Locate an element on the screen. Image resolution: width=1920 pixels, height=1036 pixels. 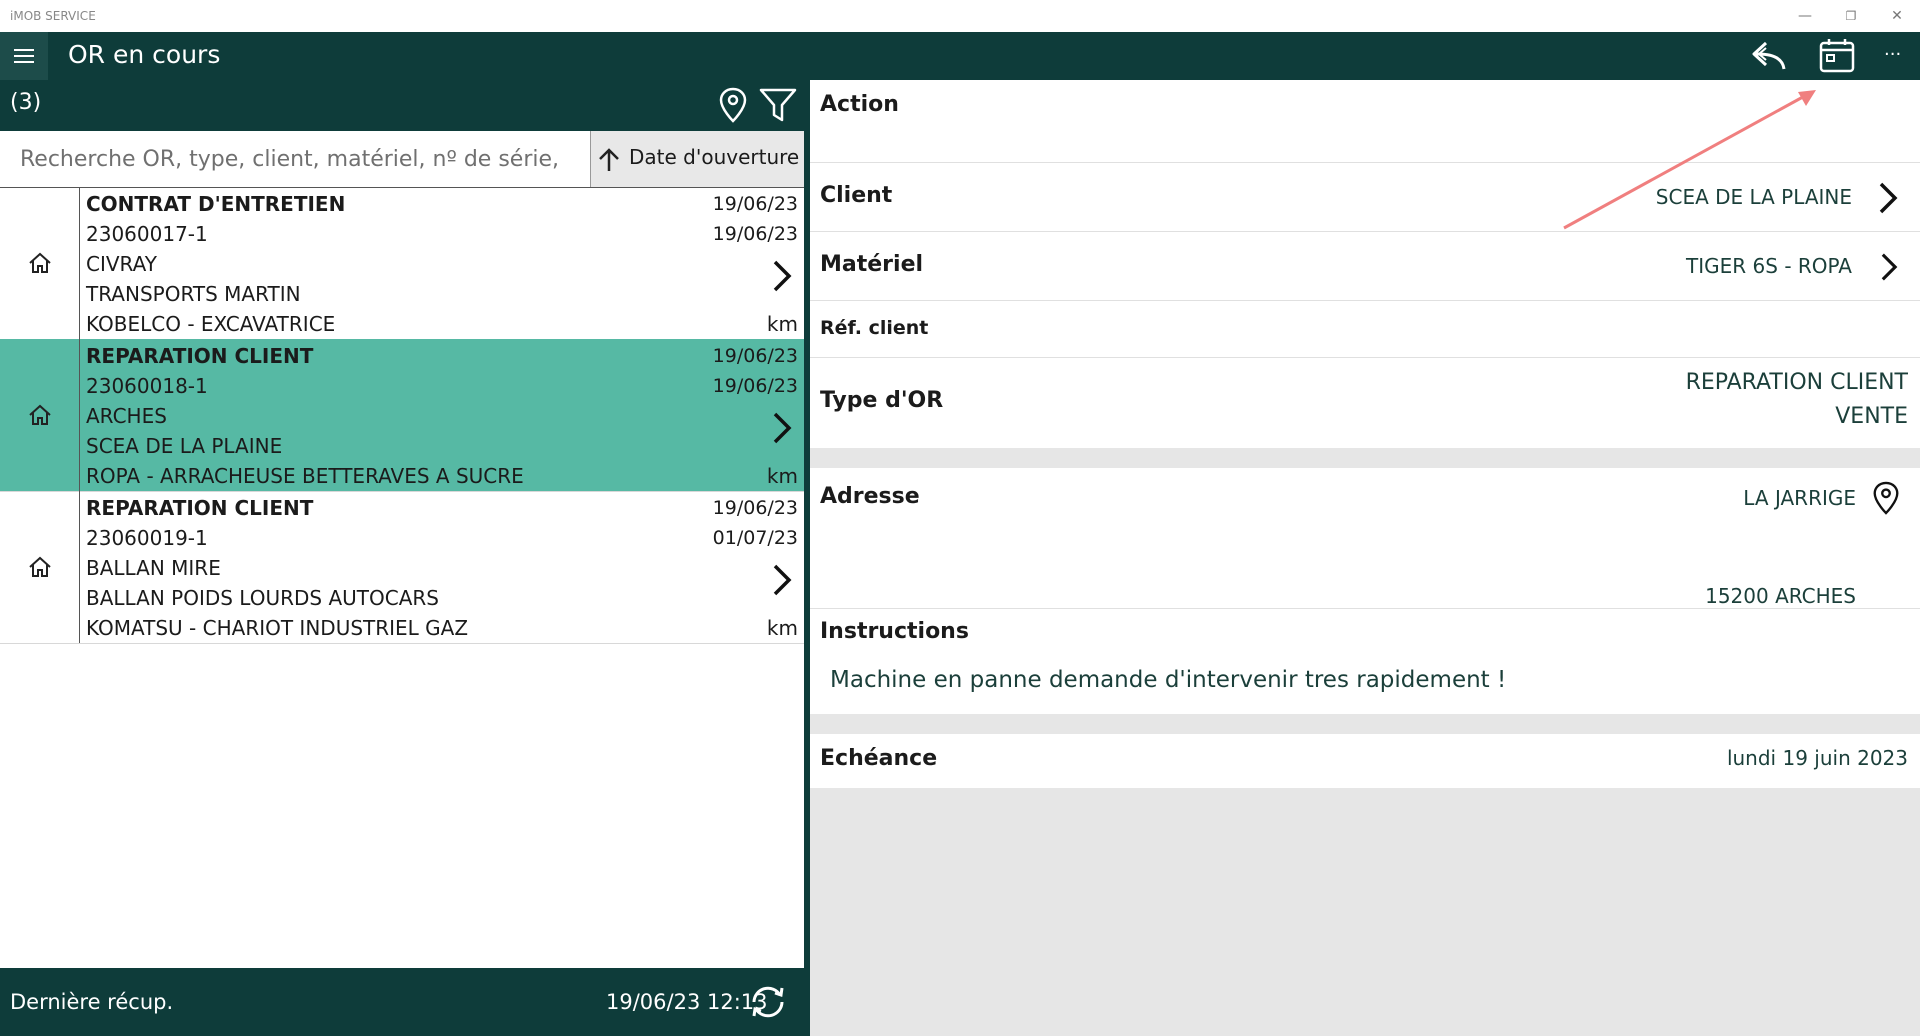
type-or-subtype: VENTE is located at coordinates (1871, 416).